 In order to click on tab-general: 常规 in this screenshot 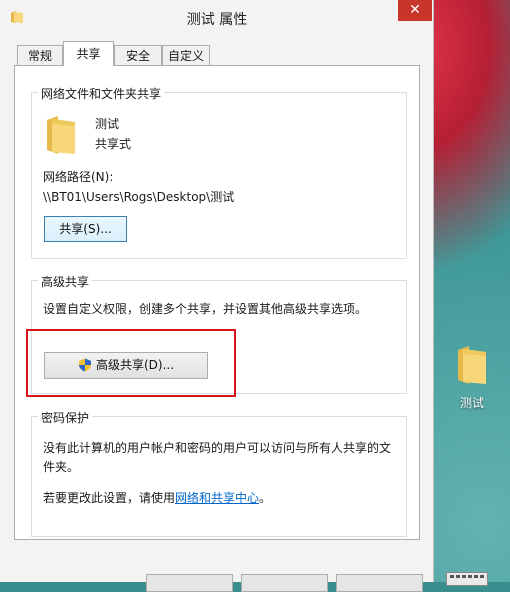, I will do `click(40, 55)`.